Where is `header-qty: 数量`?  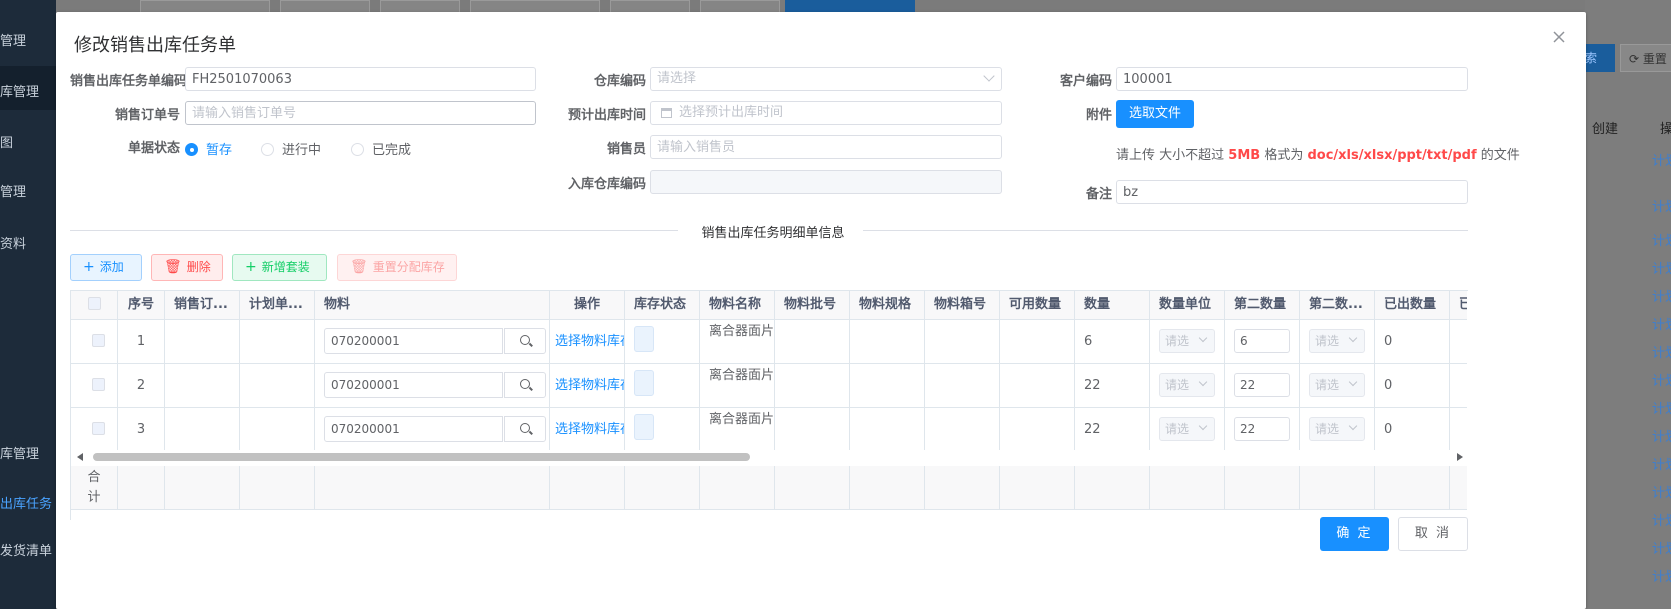 header-qty: 数量 is located at coordinates (1112, 305).